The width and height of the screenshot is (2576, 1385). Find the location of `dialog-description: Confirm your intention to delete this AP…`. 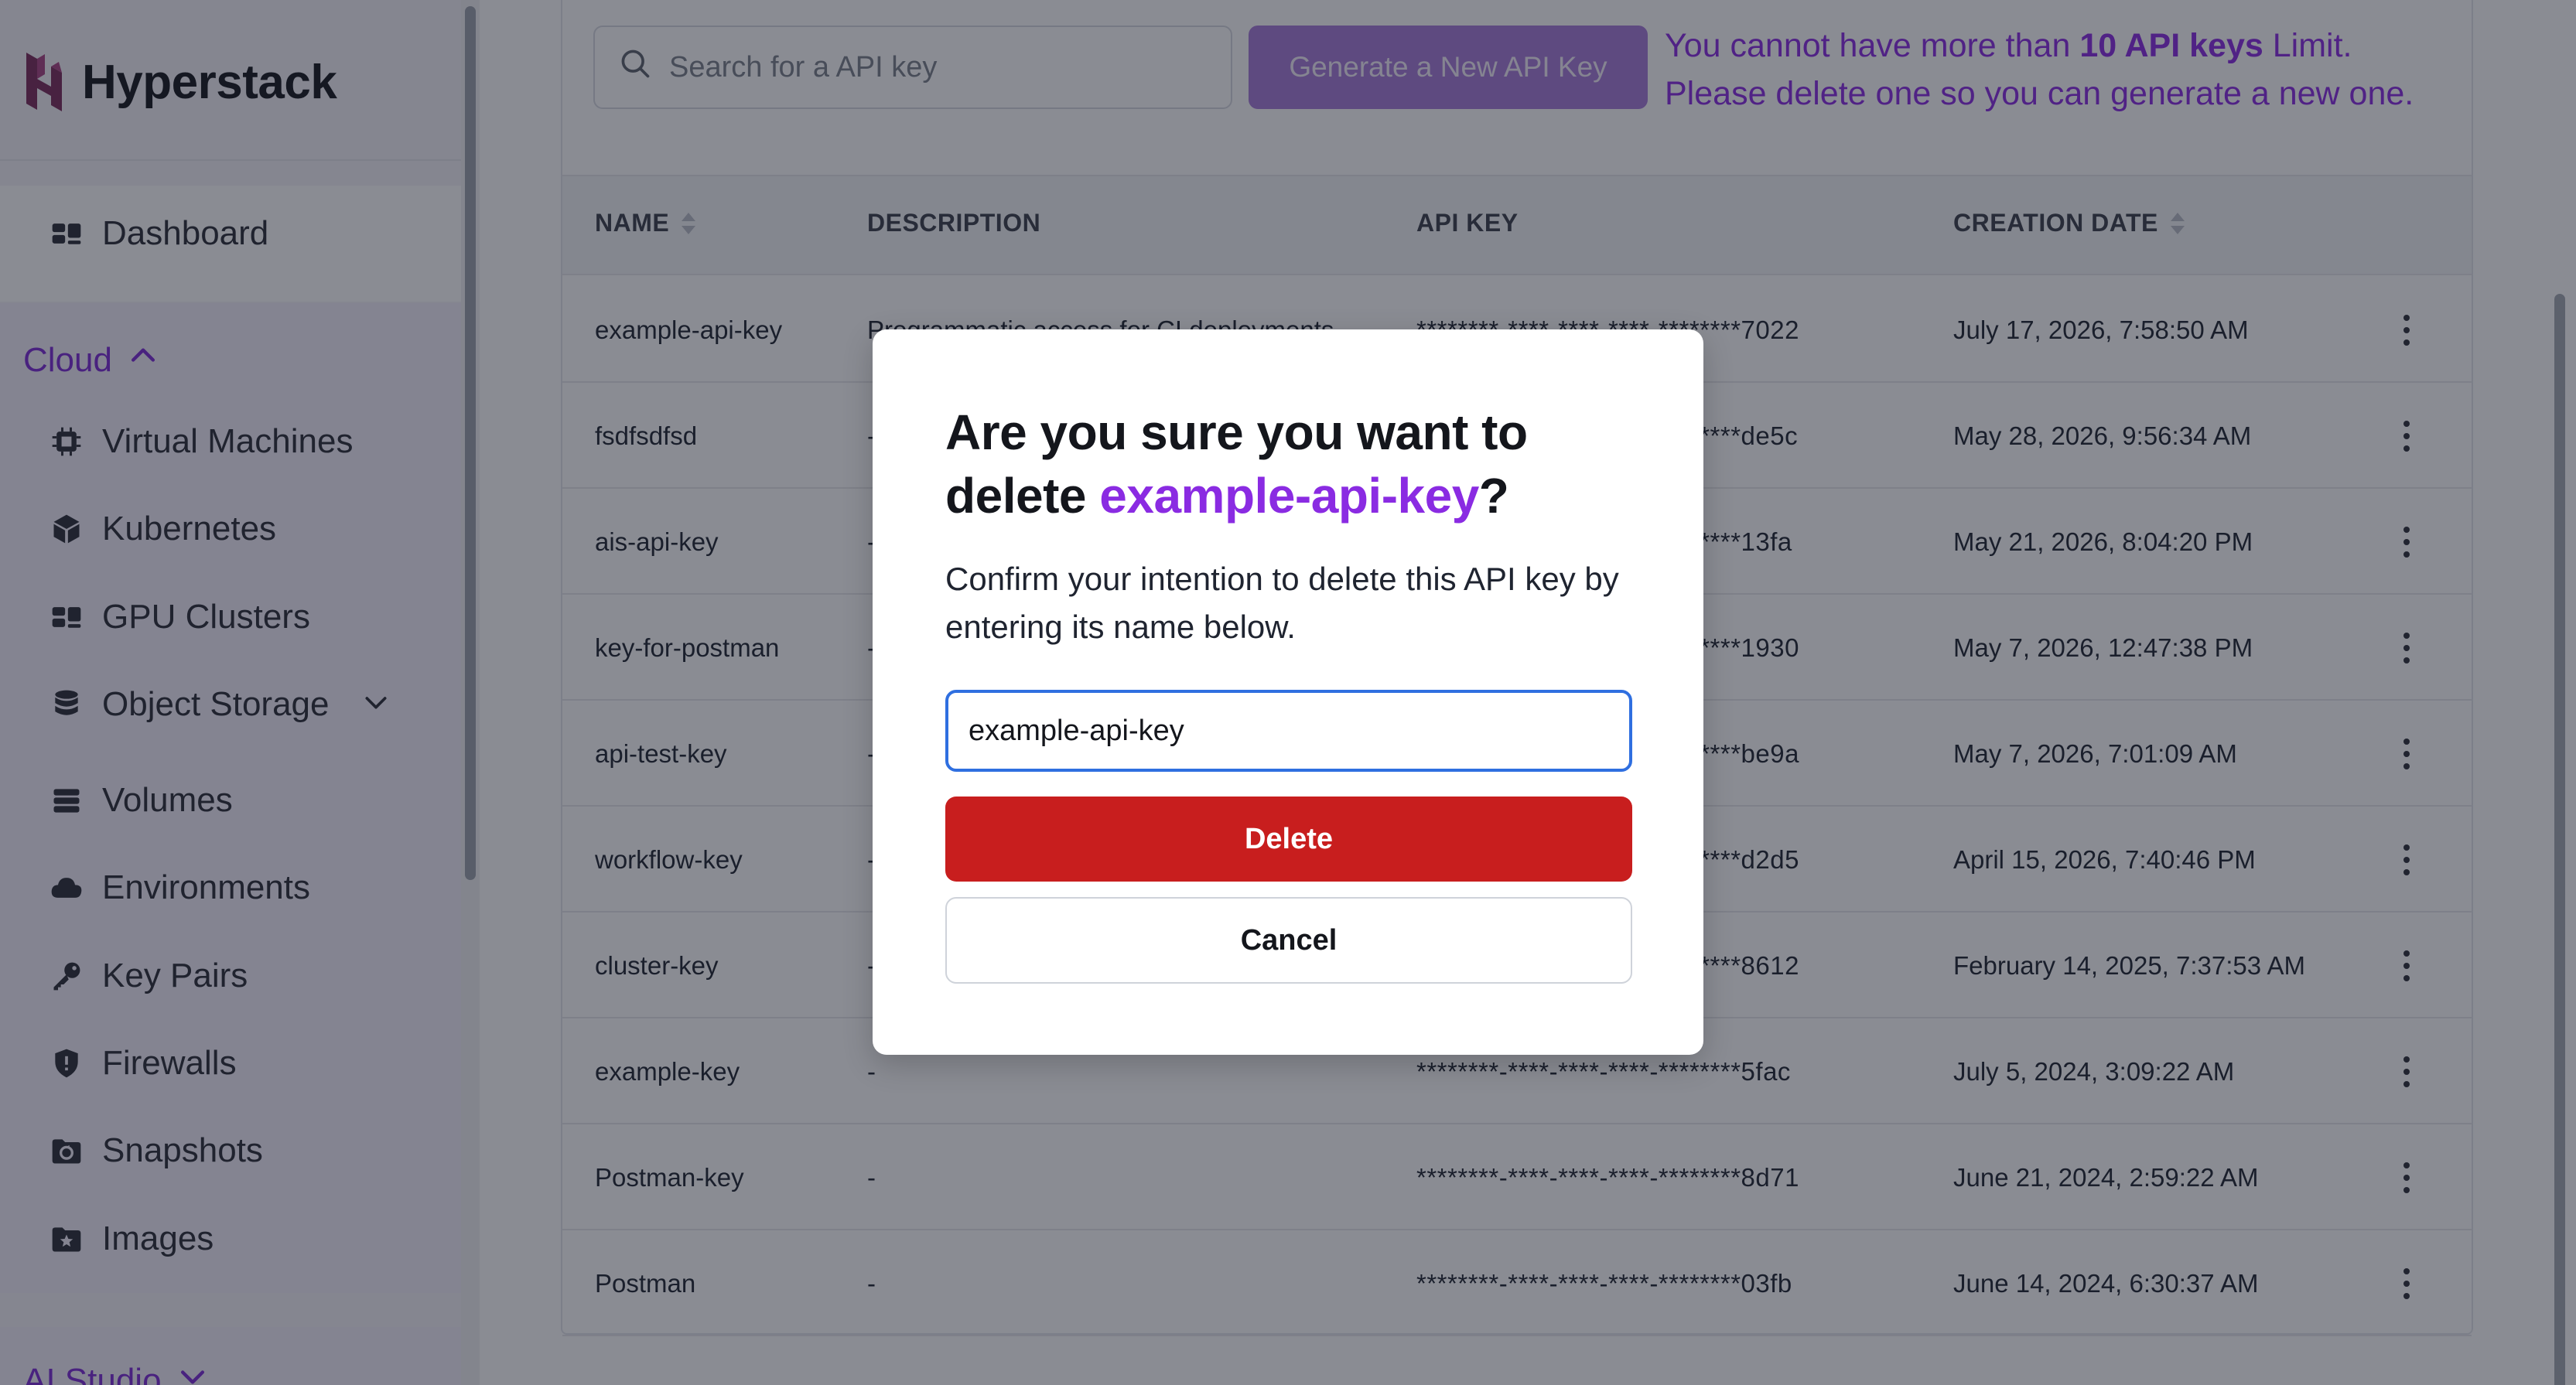

dialog-description: Confirm your intention to delete this AP… is located at coordinates (1282, 603).